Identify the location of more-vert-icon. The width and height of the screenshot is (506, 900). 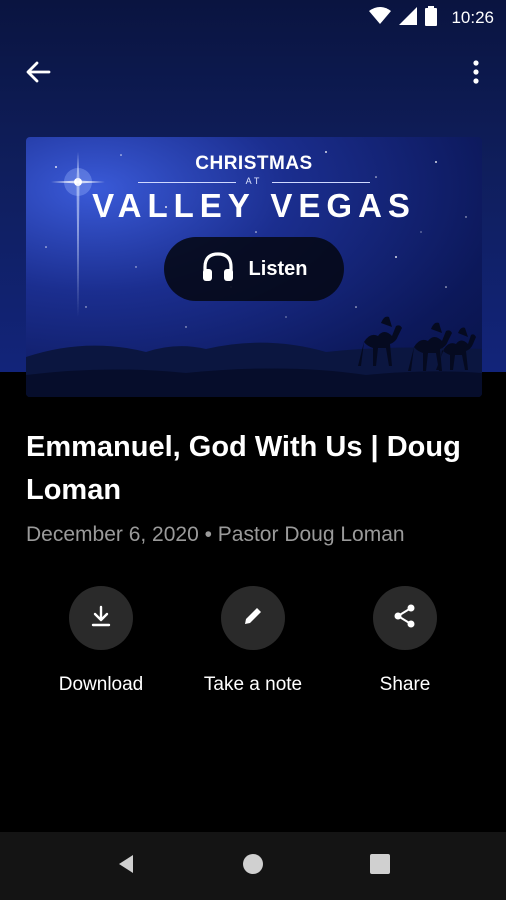
(476, 74).